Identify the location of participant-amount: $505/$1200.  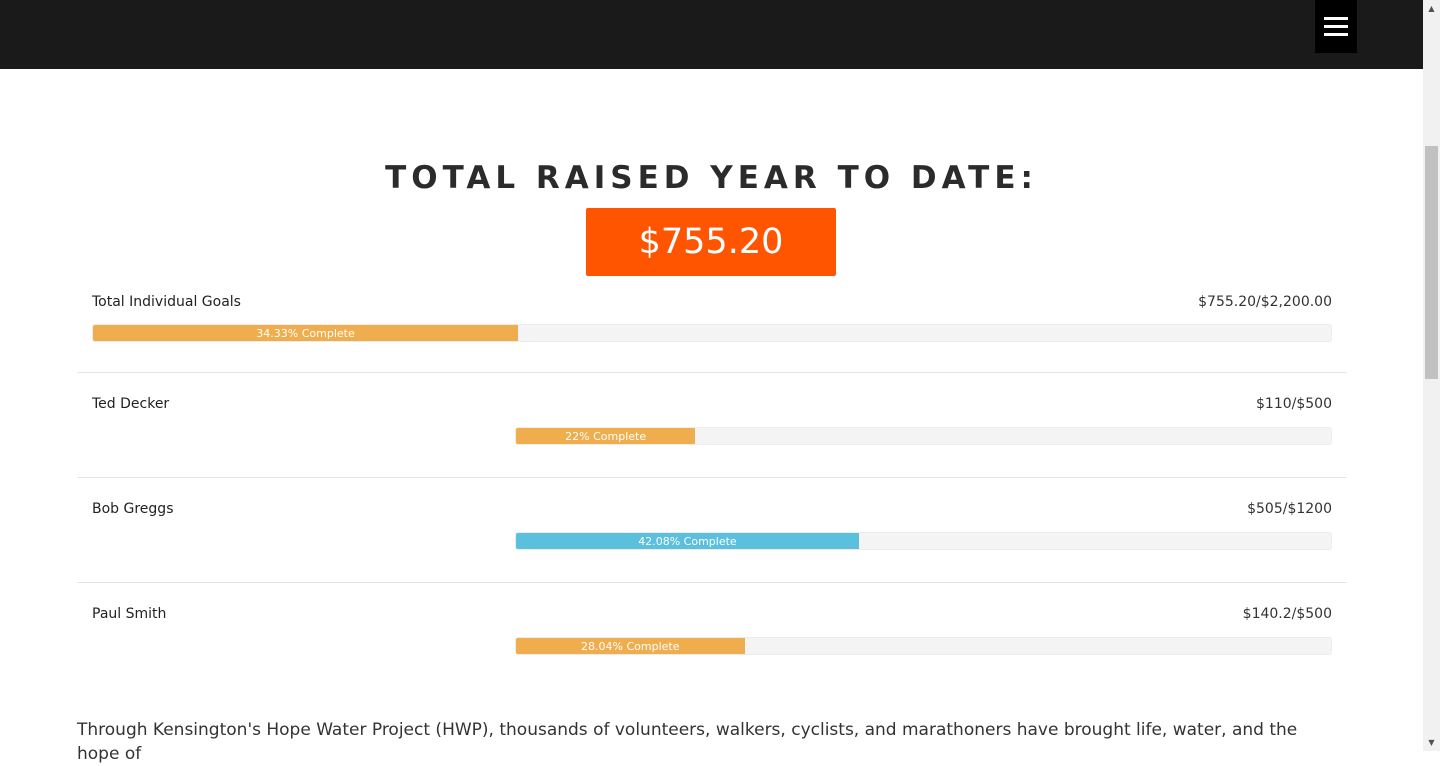
(1289, 509).